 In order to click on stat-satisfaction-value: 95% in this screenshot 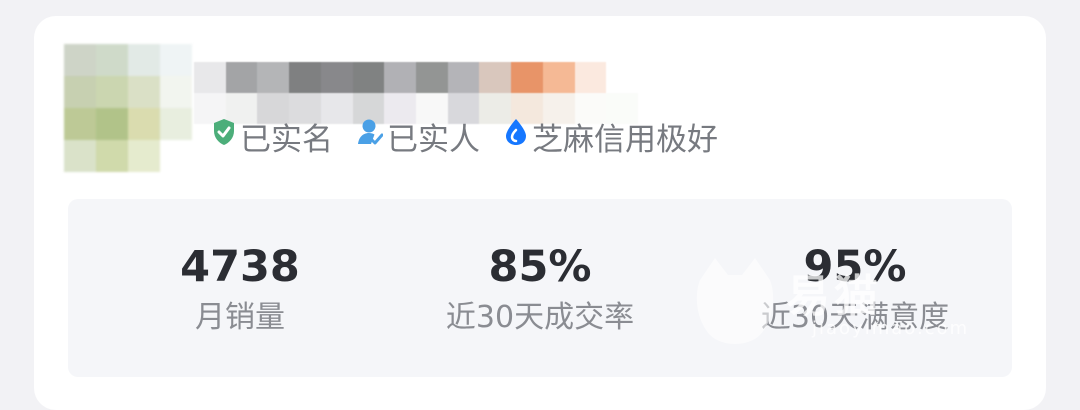, I will do `click(855, 267)`.